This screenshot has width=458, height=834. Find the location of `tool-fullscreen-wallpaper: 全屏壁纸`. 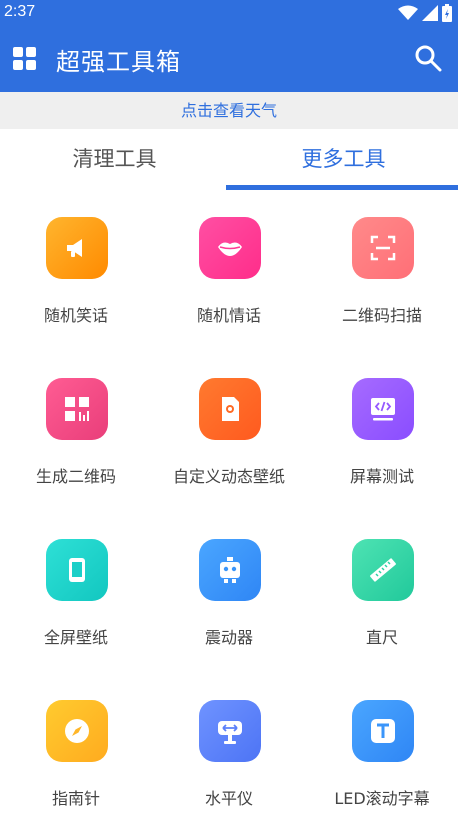

tool-fullscreen-wallpaper: 全屏壁纸 is located at coordinates (76, 593).